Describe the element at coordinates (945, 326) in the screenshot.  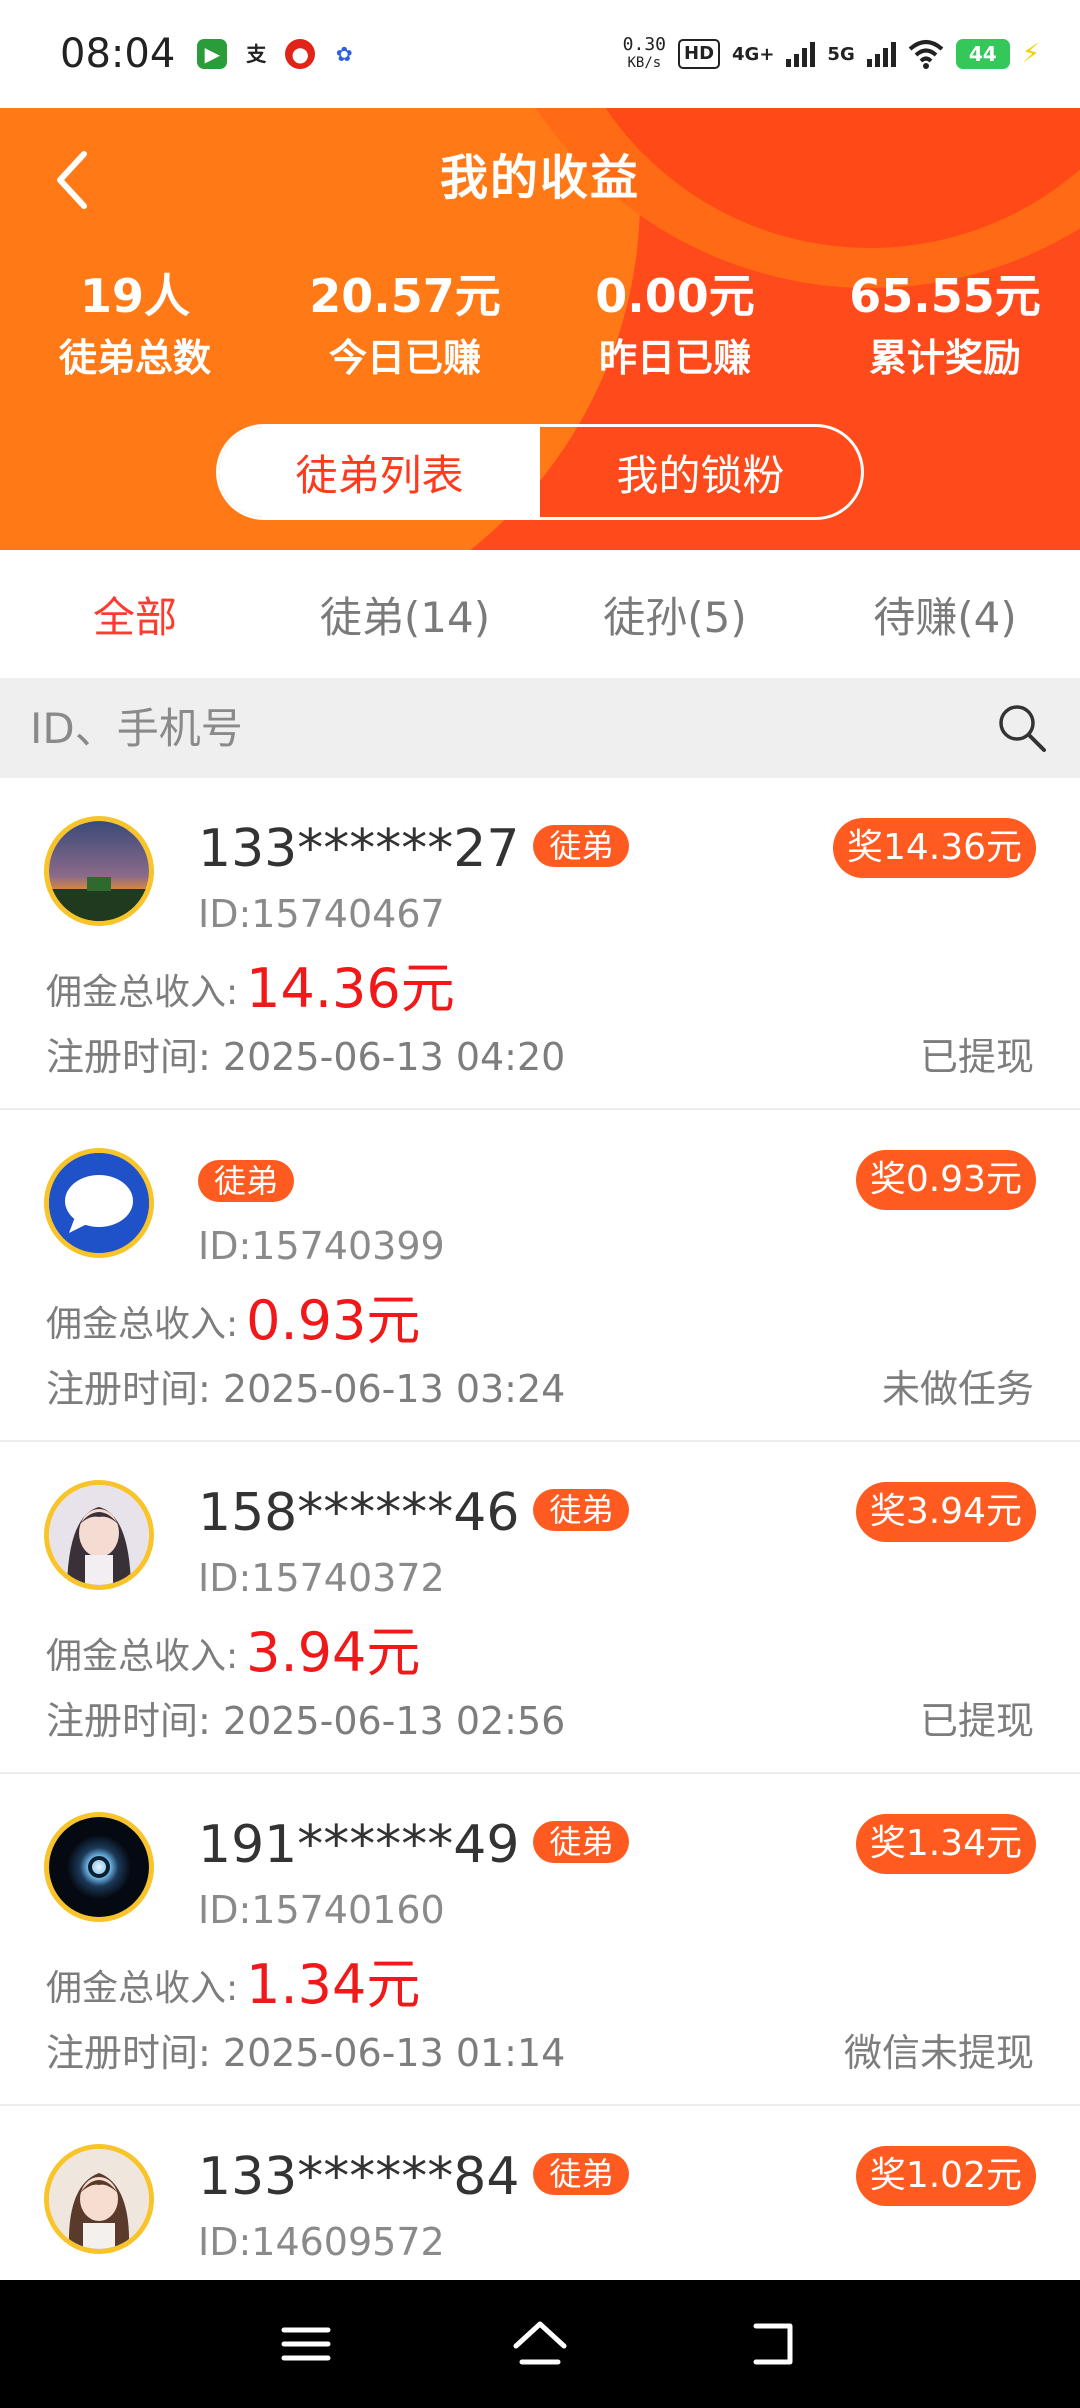
I see `stat-total-reward: 65.55元 累计奖励` at that location.